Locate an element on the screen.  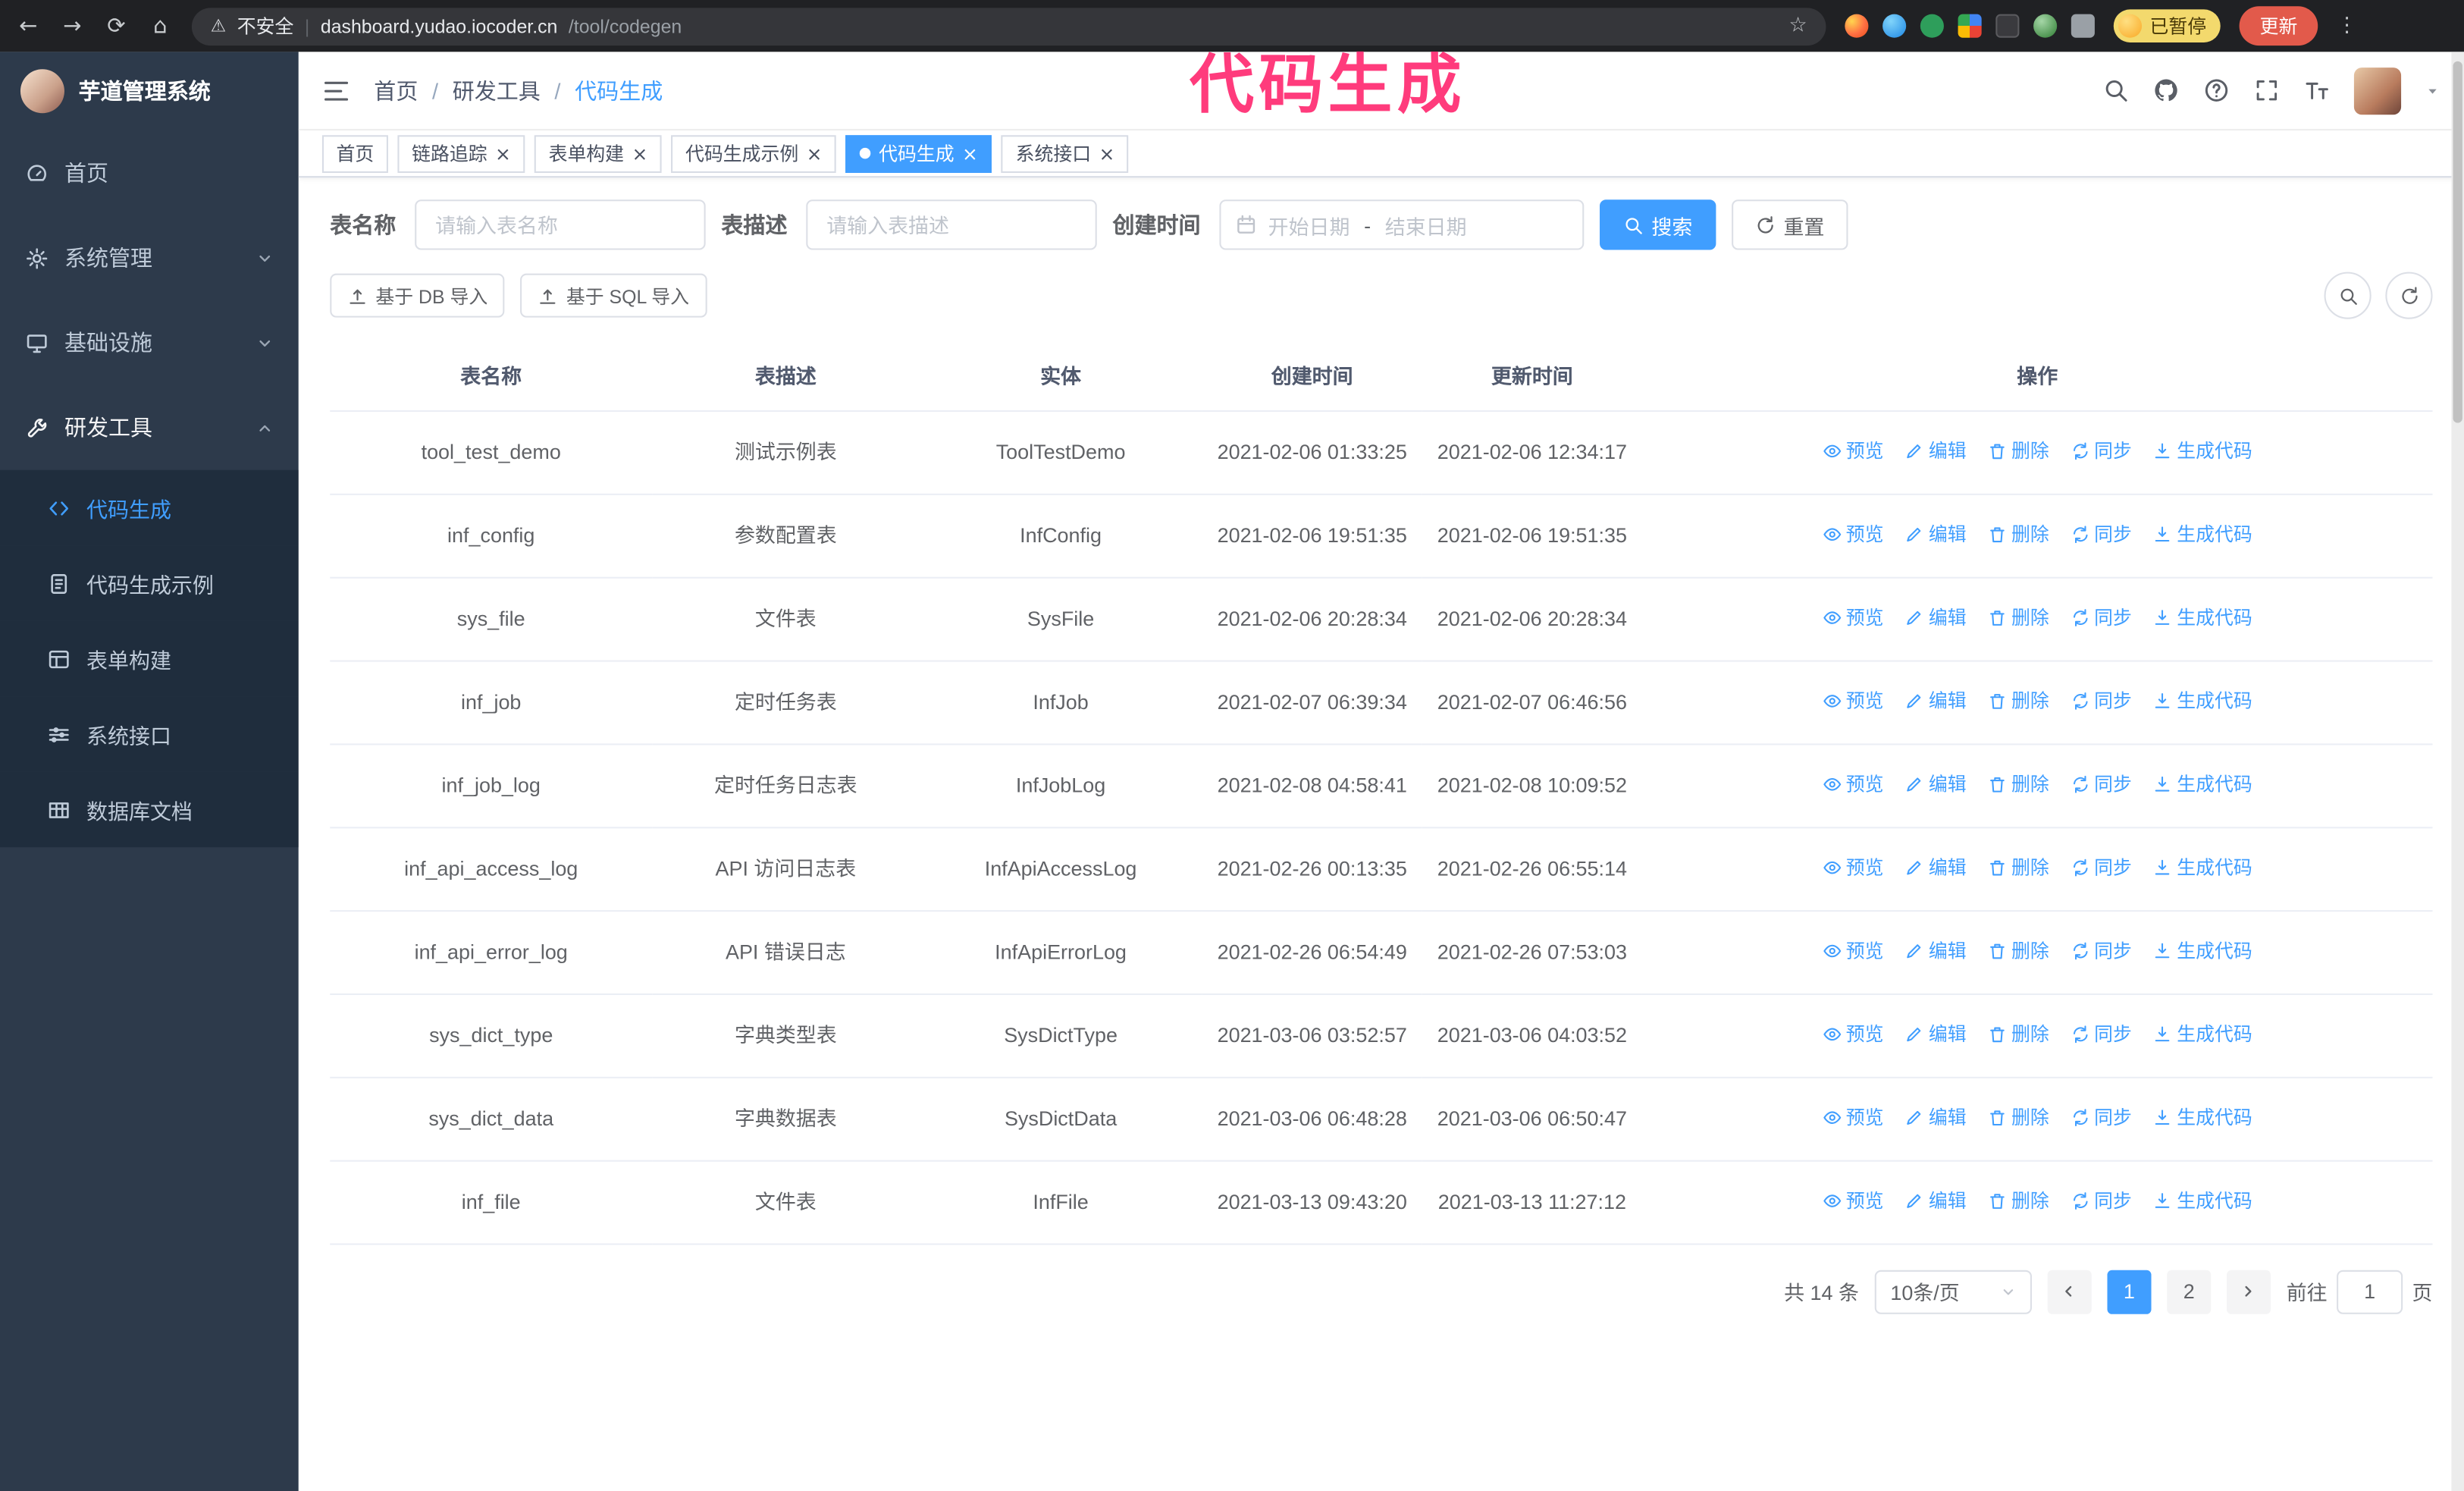
date-range-picker: 开始日期 - 结束日期 is located at coordinates (1402, 224).